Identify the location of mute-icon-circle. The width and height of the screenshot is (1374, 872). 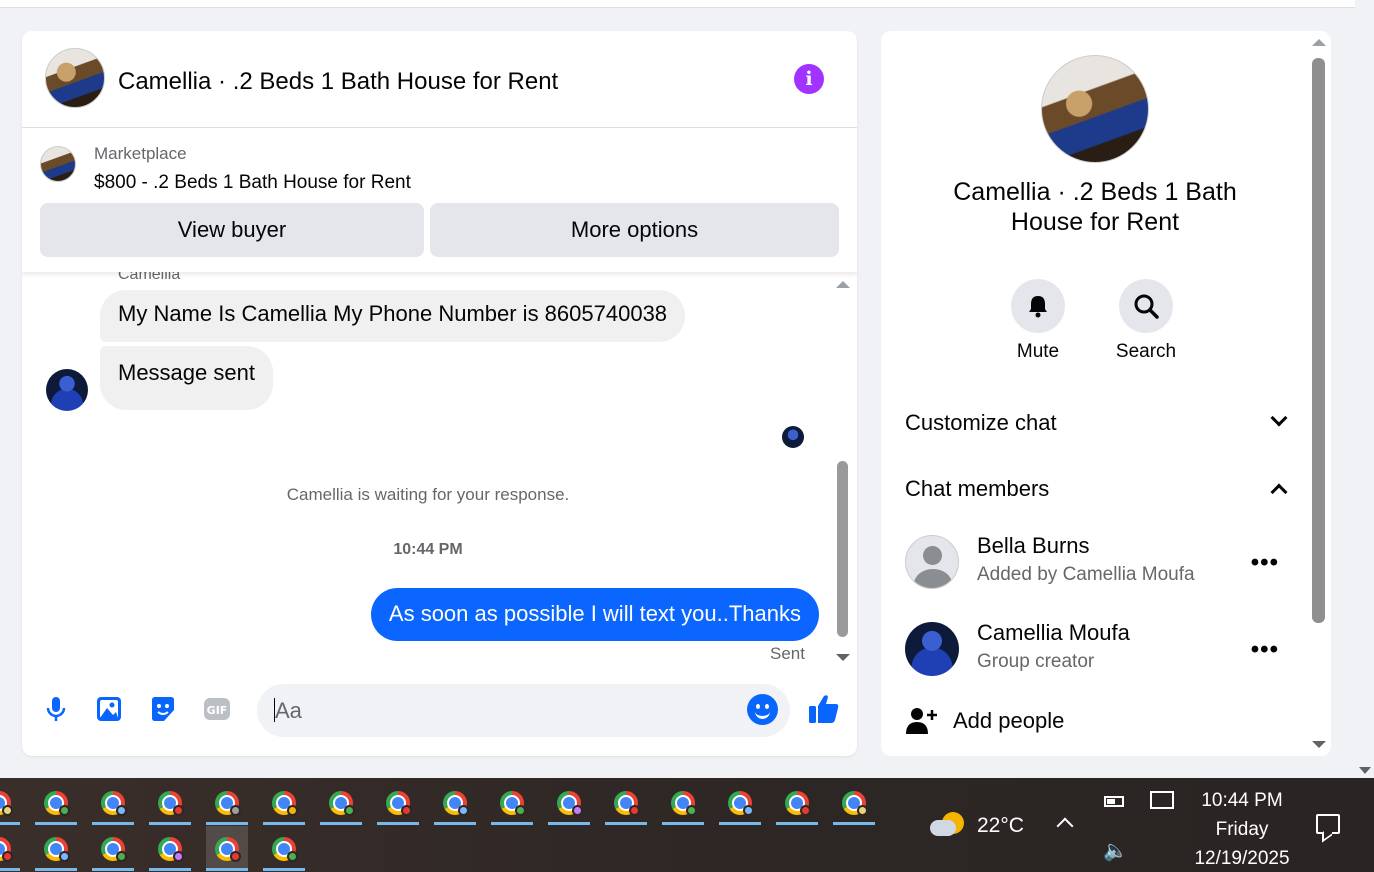
(1038, 306).